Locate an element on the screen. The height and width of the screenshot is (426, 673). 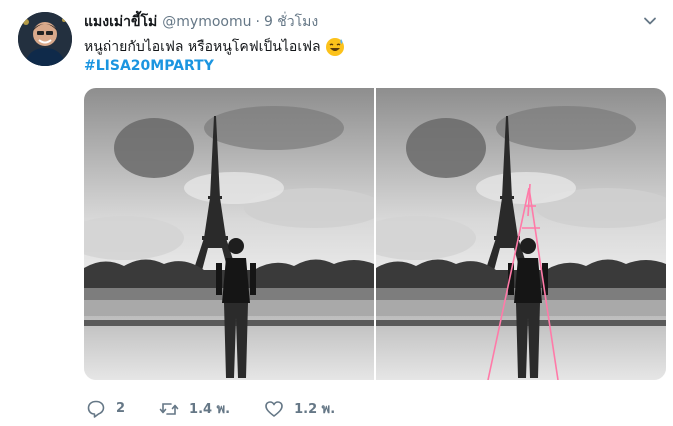
display-name: แมงเม่าขี้โม่ is located at coordinates (120, 22).